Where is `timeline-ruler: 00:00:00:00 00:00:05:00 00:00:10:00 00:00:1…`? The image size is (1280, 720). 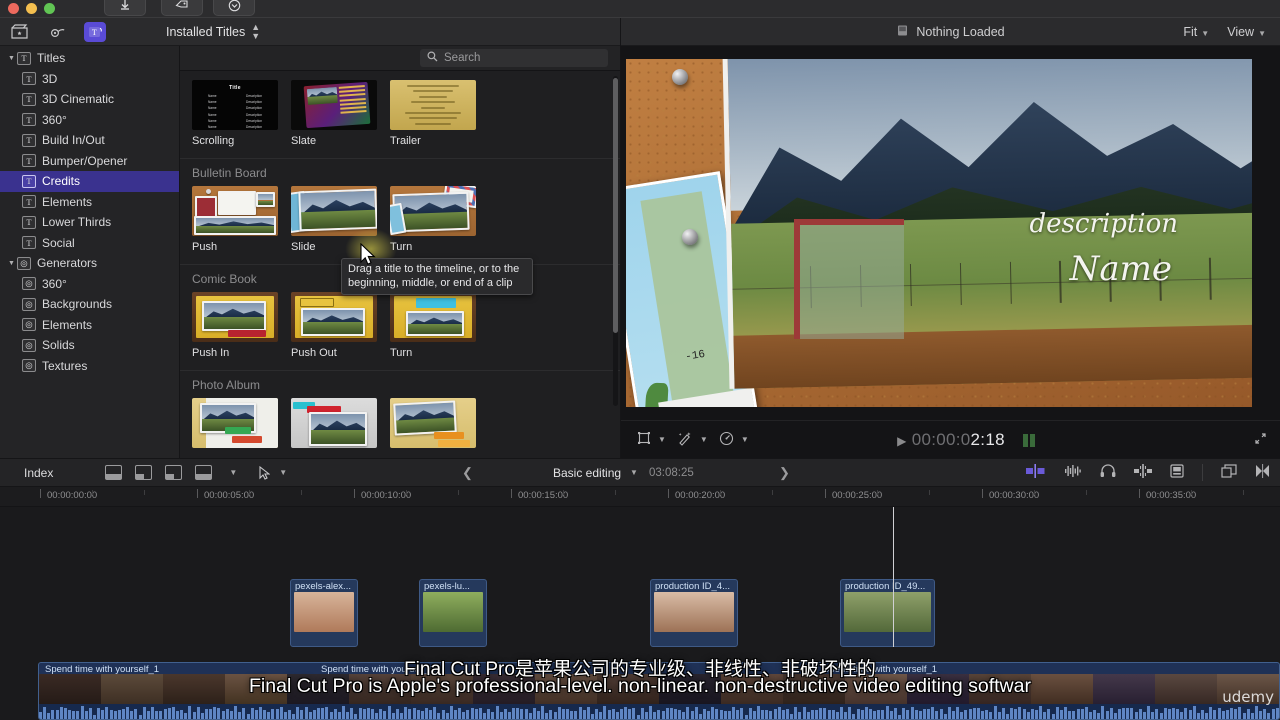
timeline-ruler: 00:00:00:00 00:00:05:00 00:00:10:00 00:00:1… is located at coordinates (640, 497).